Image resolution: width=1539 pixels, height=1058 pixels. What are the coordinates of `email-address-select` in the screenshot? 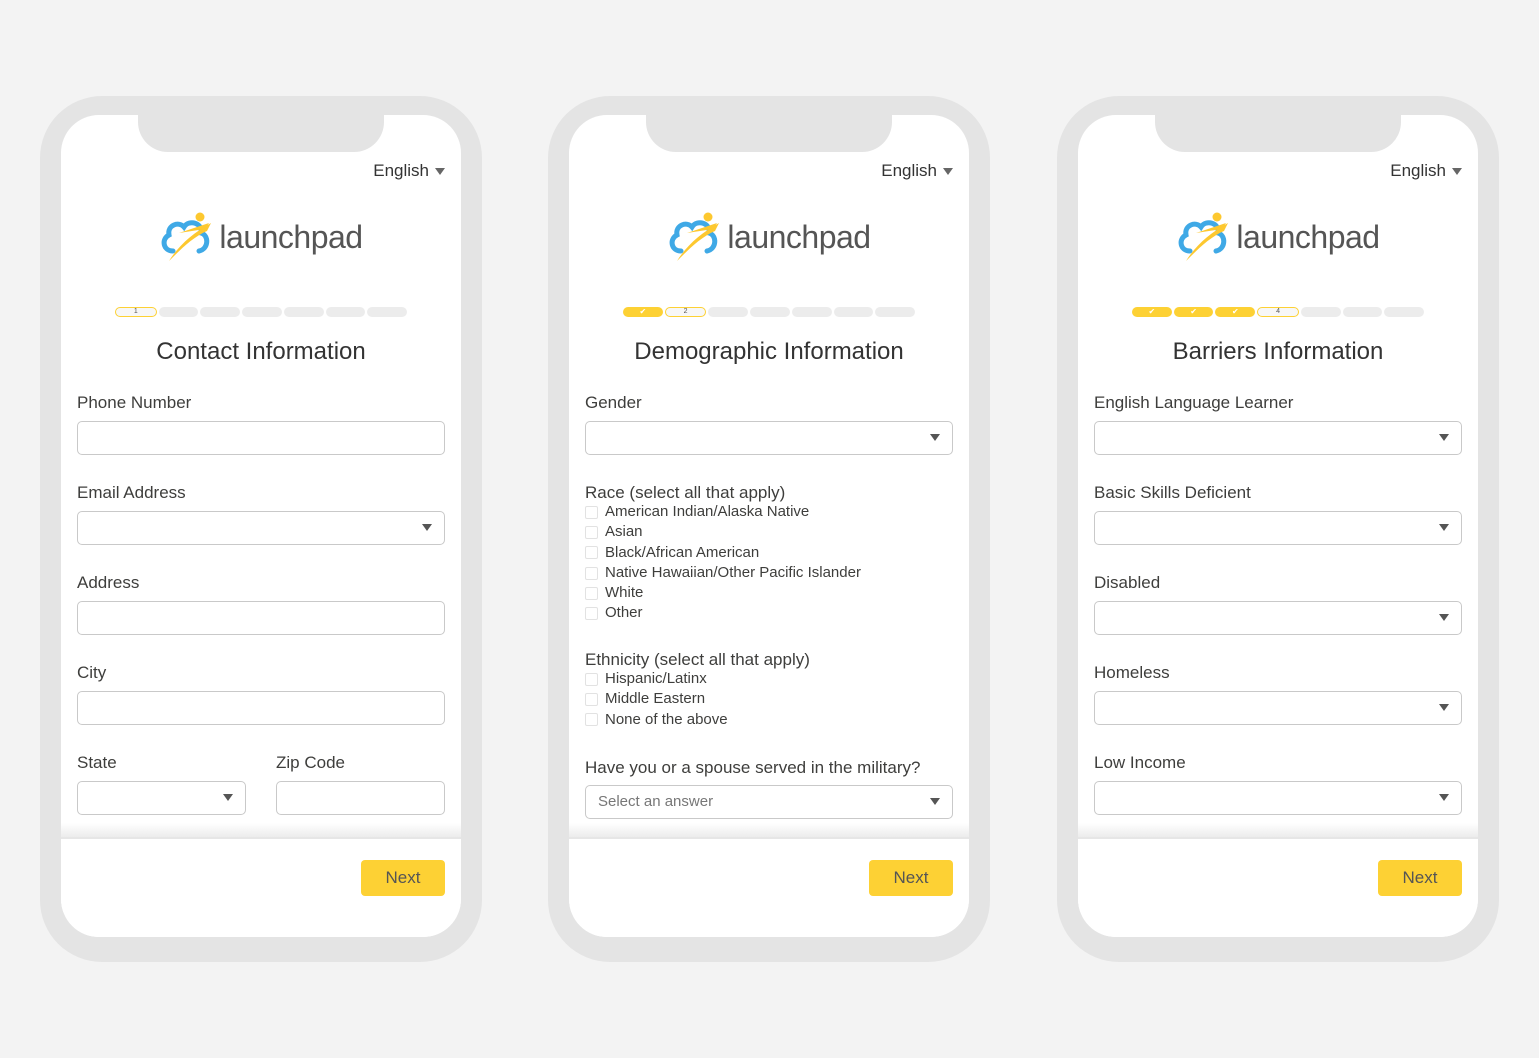 It's located at (261, 528).